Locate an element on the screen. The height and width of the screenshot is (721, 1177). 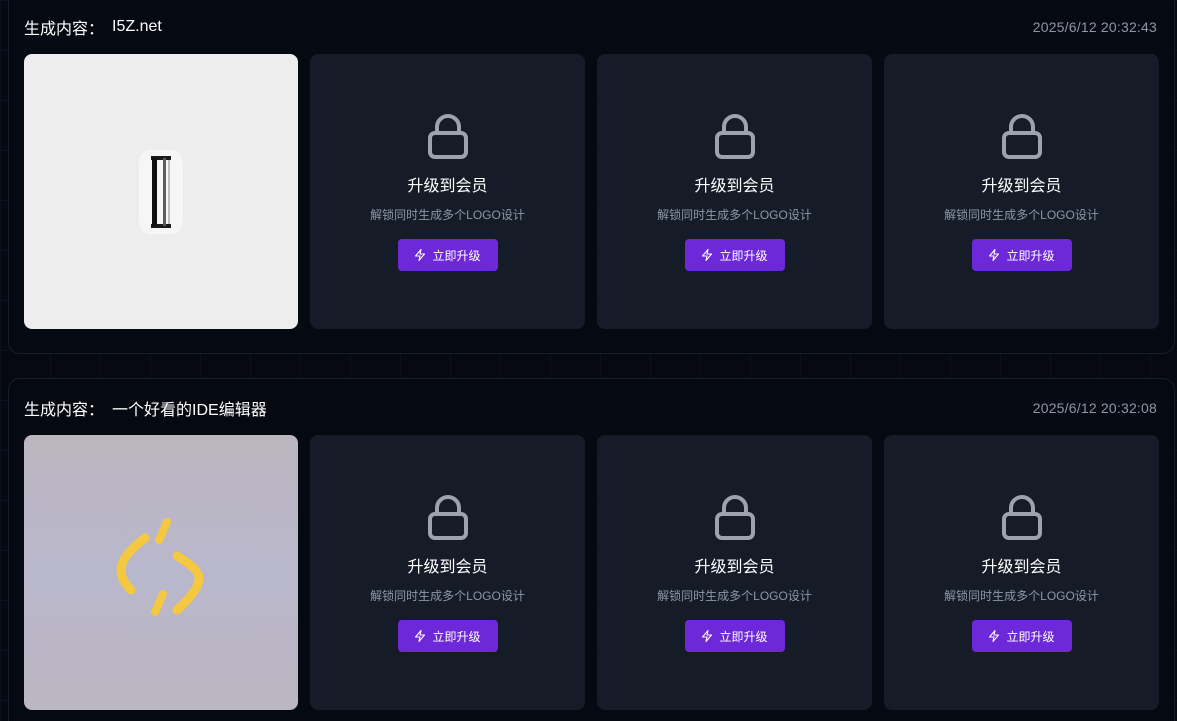
logo-code-brackets-icon is located at coordinates (160, 566).